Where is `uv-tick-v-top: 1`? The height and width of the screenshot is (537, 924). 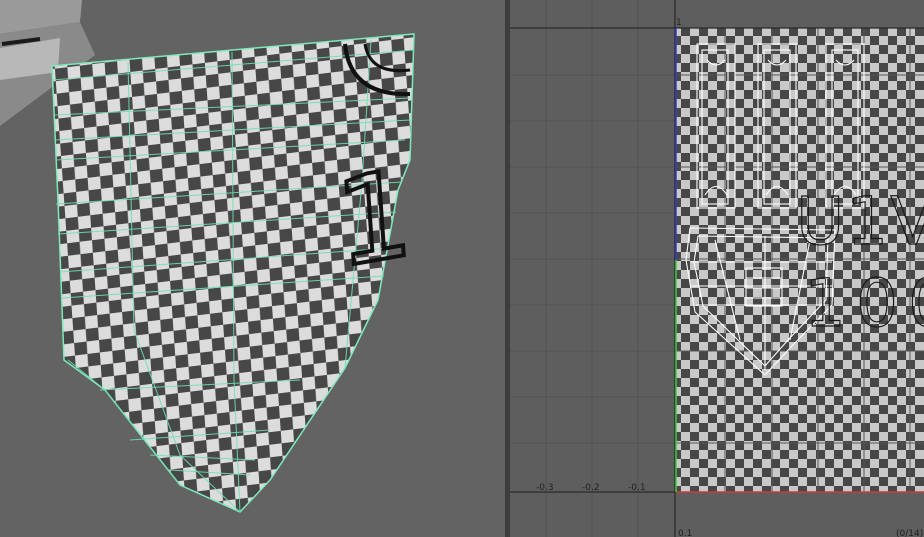
uv-tick-v-top: 1 is located at coordinates (679, 23).